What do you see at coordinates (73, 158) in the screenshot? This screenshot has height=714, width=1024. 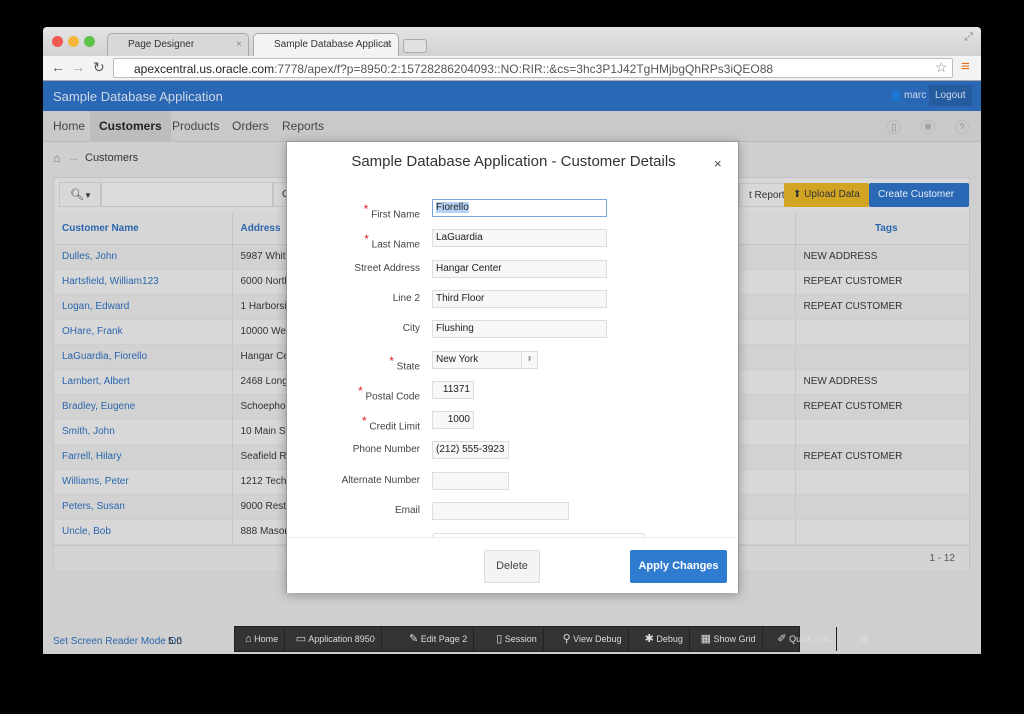 I see `breadcrumb-arrow-icon: →` at bounding box center [73, 158].